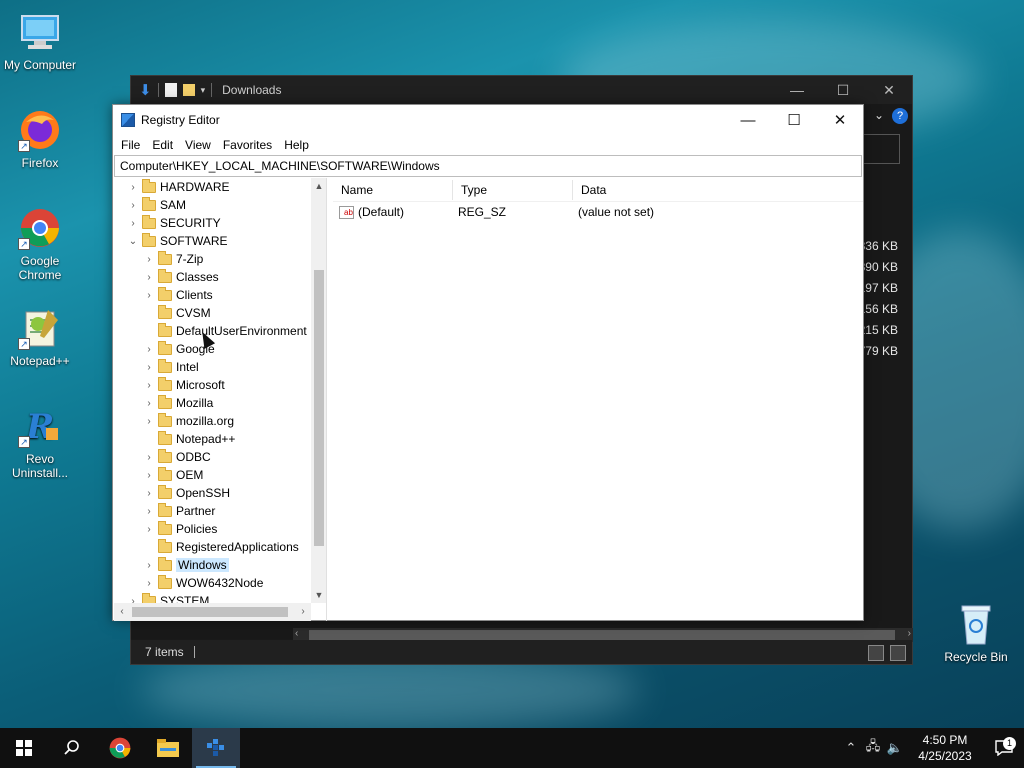 The height and width of the screenshot is (768, 1024). I want to click on tree-item: › mozilla.org, so click(188, 421).